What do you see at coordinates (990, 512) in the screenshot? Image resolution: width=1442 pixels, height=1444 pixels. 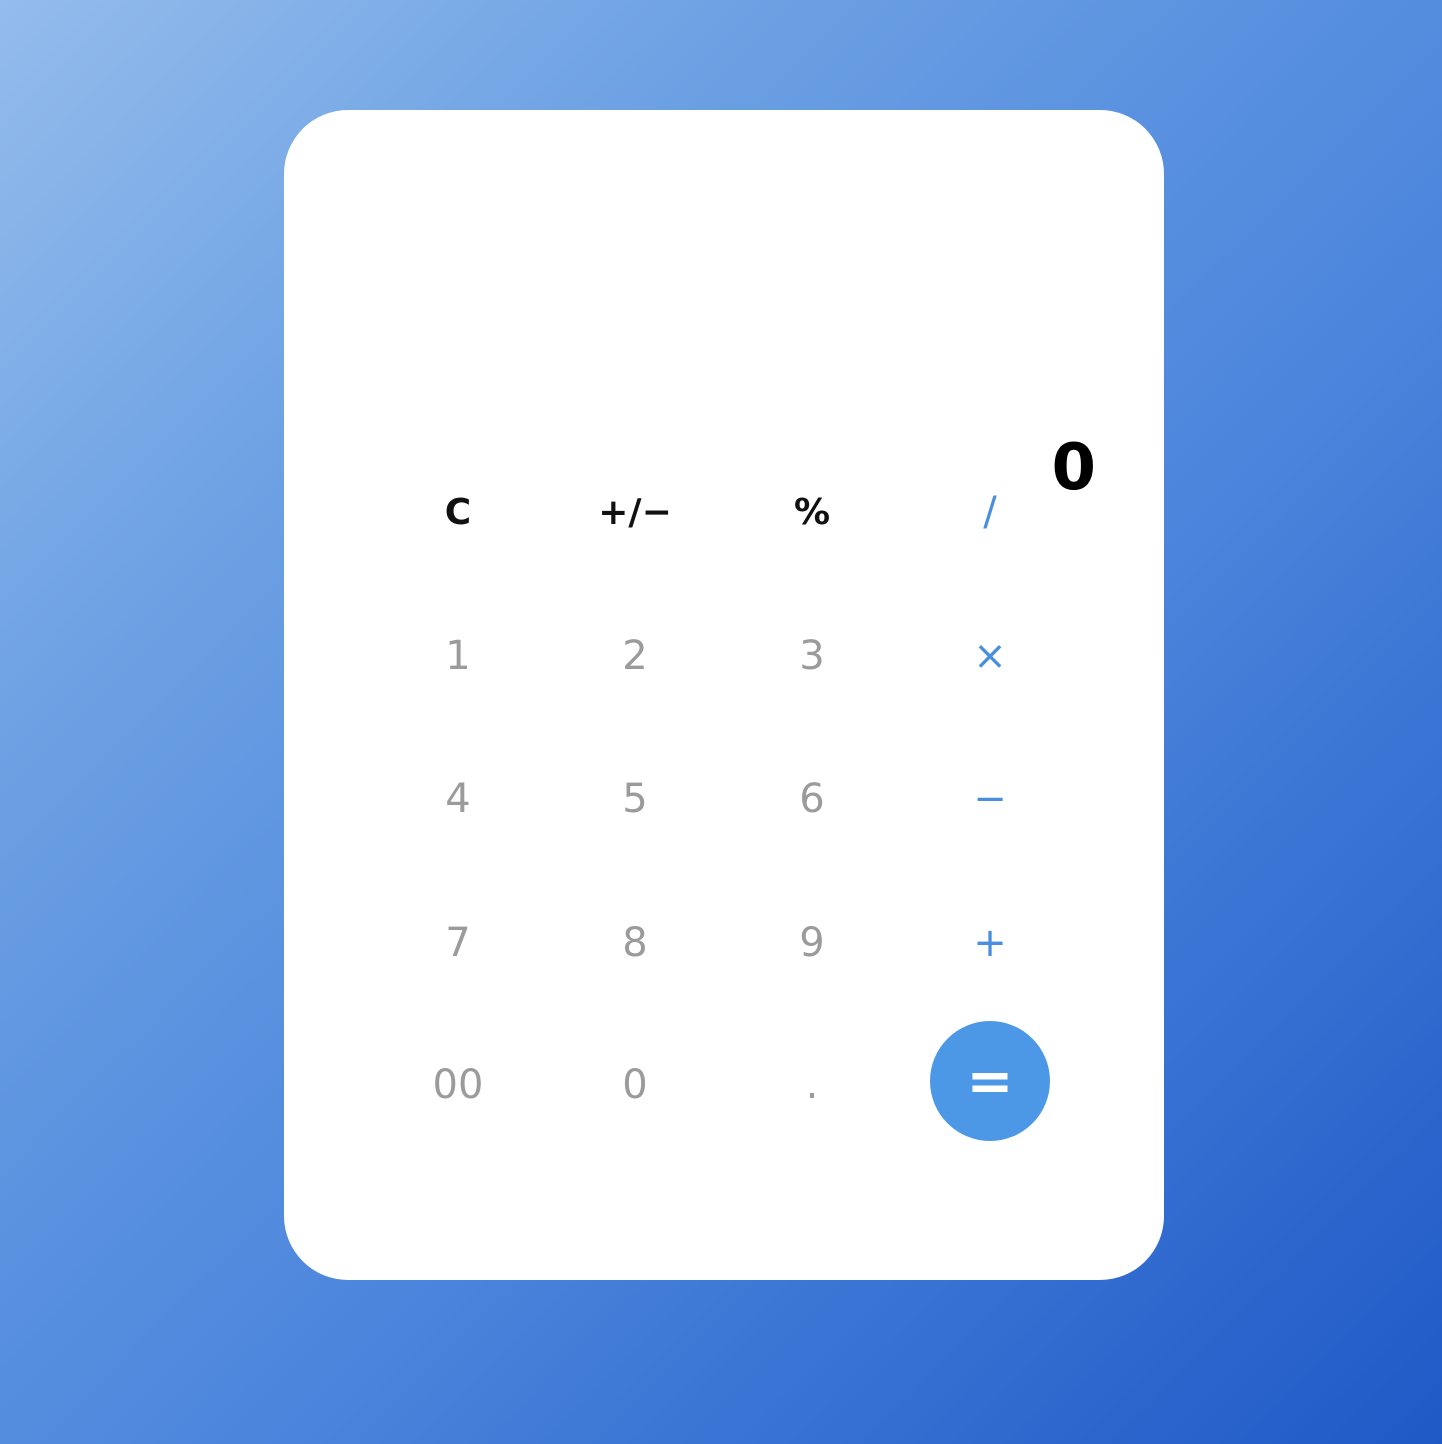 I see `divide-button: /` at bounding box center [990, 512].